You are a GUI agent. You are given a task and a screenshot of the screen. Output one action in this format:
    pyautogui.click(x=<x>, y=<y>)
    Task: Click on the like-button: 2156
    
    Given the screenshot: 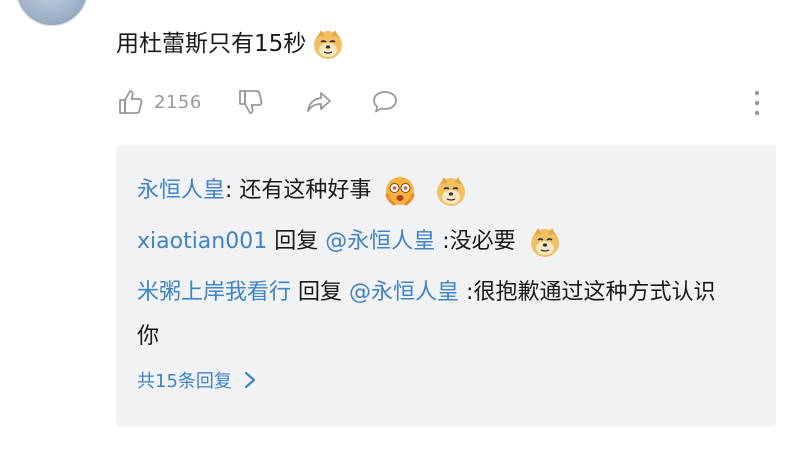 What is the action you would take?
    pyautogui.click(x=159, y=102)
    